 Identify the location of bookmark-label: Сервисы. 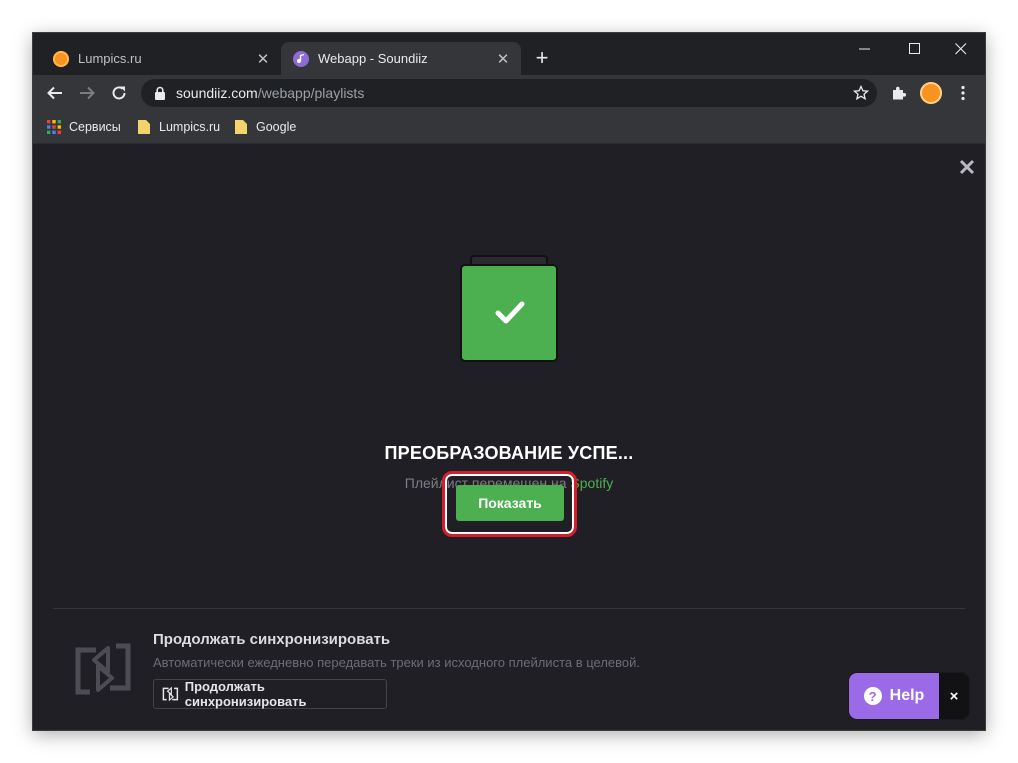
(95, 127).